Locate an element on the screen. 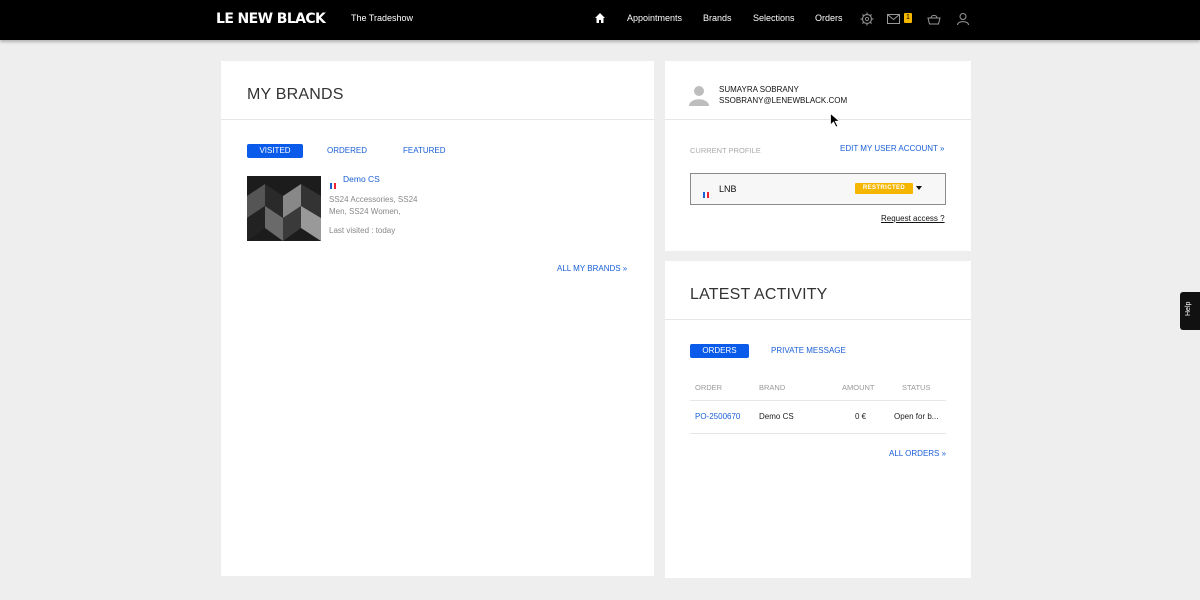 This screenshot has height=600, width=1200. column-header-order: ORDER is located at coordinates (709, 387).